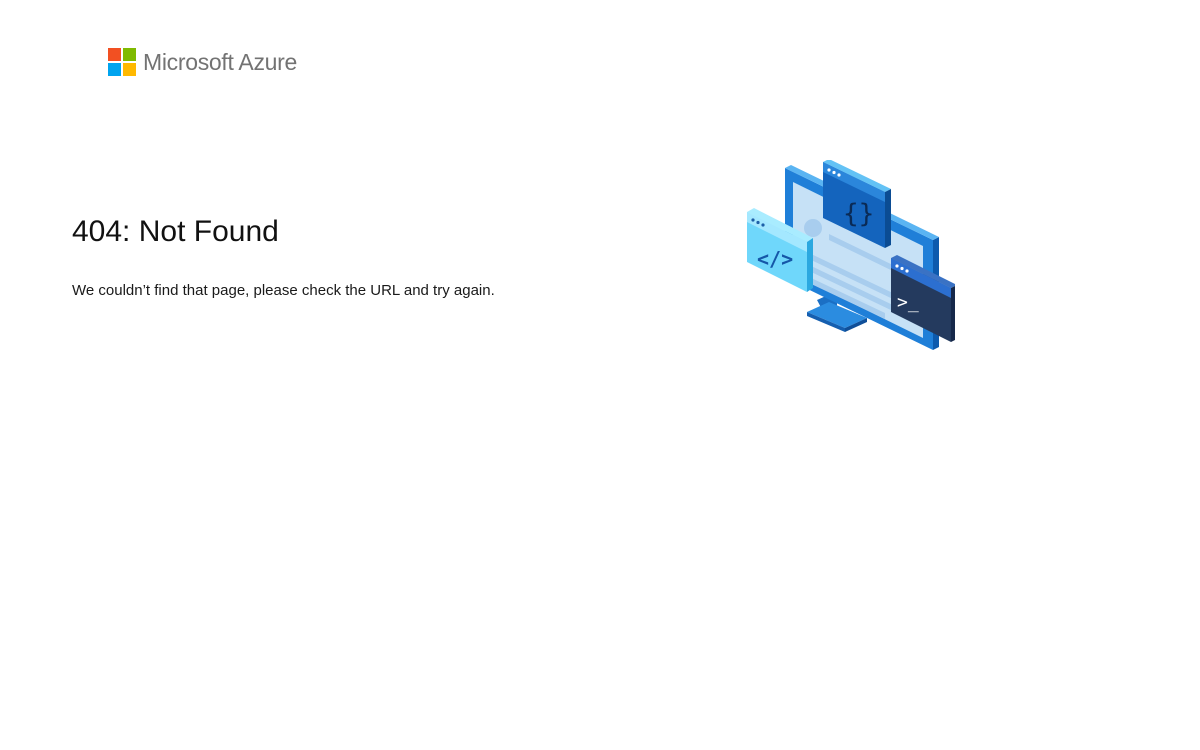 Image resolution: width=1200 pixels, height=750 pixels. I want to click on developer-windows-illustration: {} </> >_, so click(851, 255).